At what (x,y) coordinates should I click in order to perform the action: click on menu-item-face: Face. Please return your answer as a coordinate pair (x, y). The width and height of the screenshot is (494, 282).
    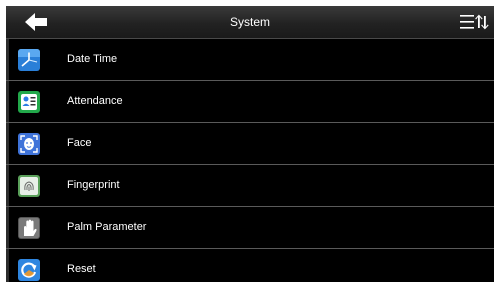
    Looking at the image, I should click on (250, 144).